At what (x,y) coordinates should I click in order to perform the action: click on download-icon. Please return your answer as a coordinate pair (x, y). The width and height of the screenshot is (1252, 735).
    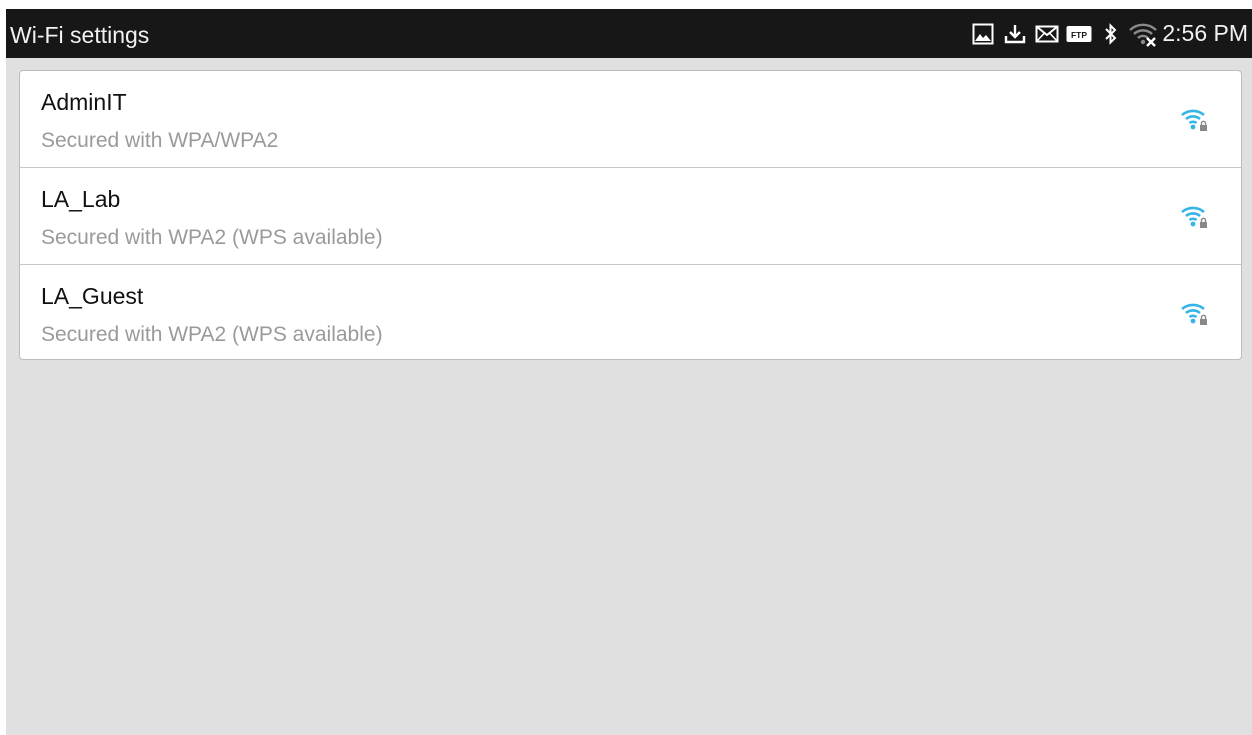
    Looking at the image, I should click on (1015, 34).